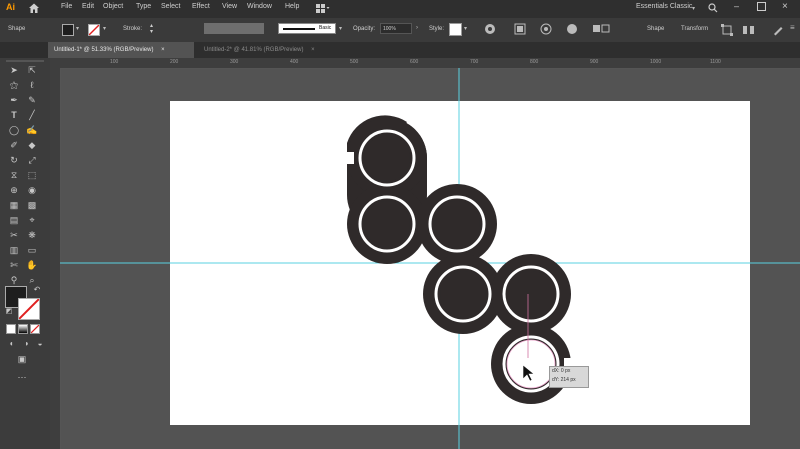 The width and height of the screenshot is (800, 449). Describe the element at coordinates (32, 265) in the screenshot. I see `hand-tool-icon: ✋` at that location.